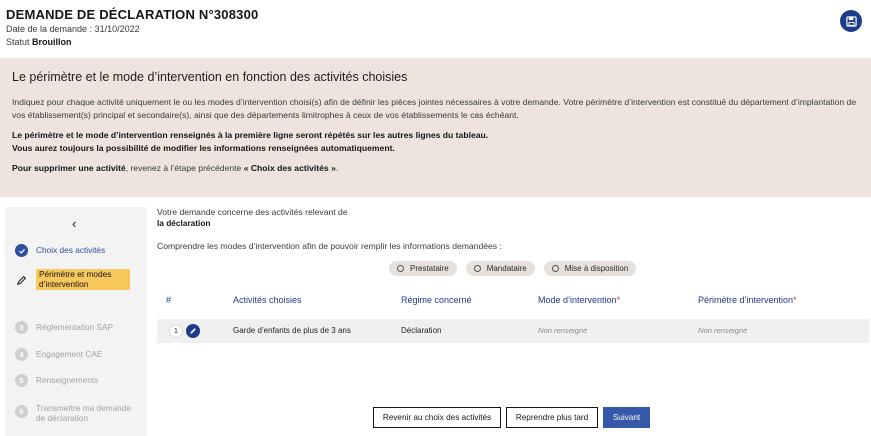  What do you see at coordinates (21, 411) in the screenshot?
I see `step-number: 6` at bounding box center [21, 411].